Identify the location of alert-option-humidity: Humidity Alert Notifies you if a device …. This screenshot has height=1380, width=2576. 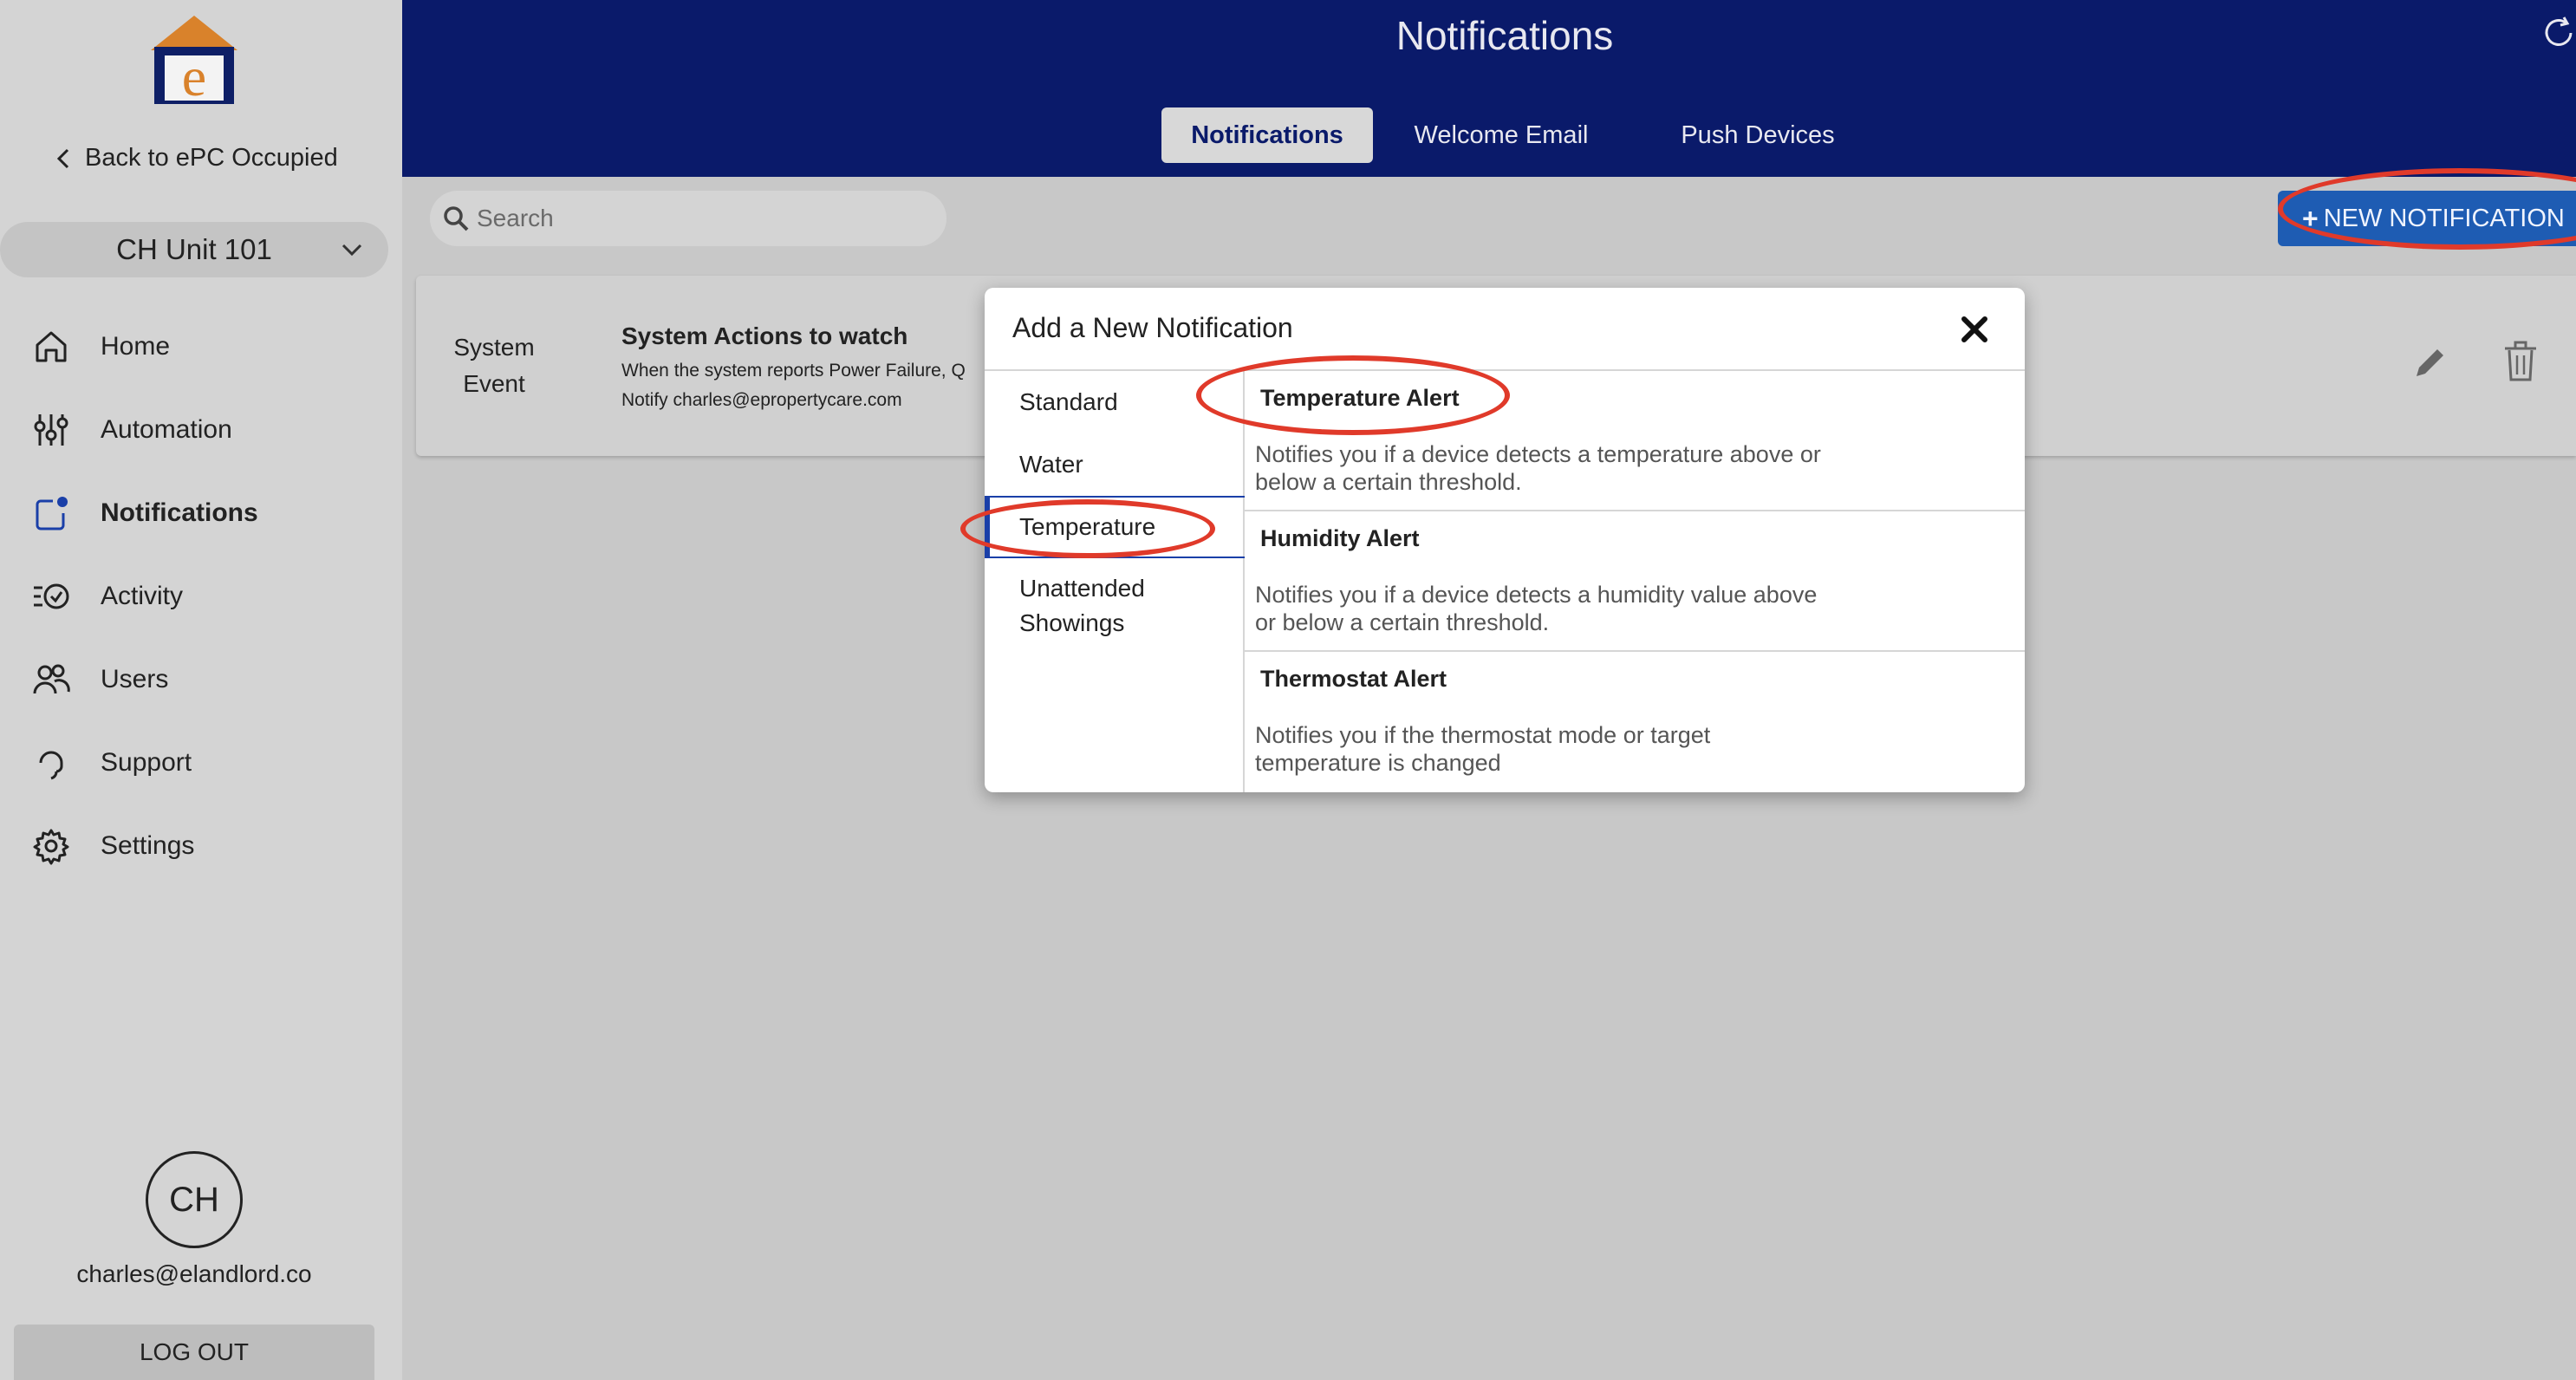
(1635, 581).